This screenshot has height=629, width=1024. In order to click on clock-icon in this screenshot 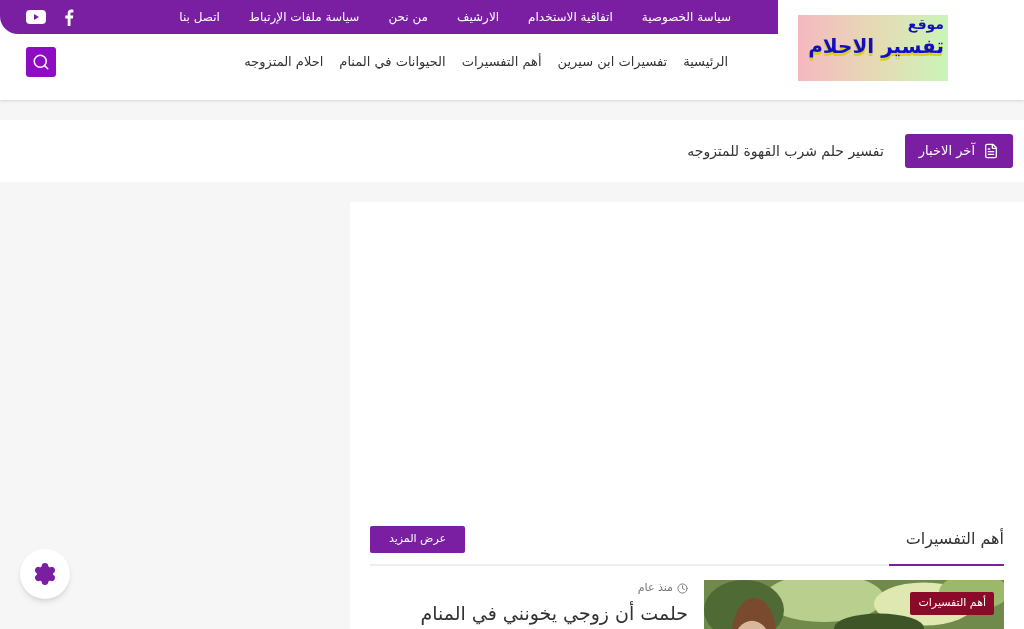, I will do `click(682, 588)`.